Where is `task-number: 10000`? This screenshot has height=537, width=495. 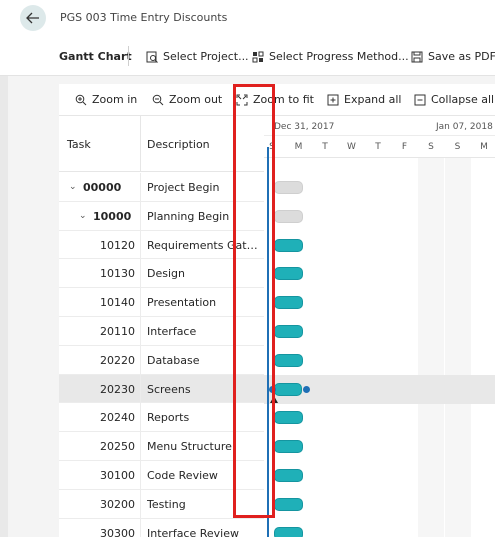
task-number: 10000 is located at coordinates (112, 216).